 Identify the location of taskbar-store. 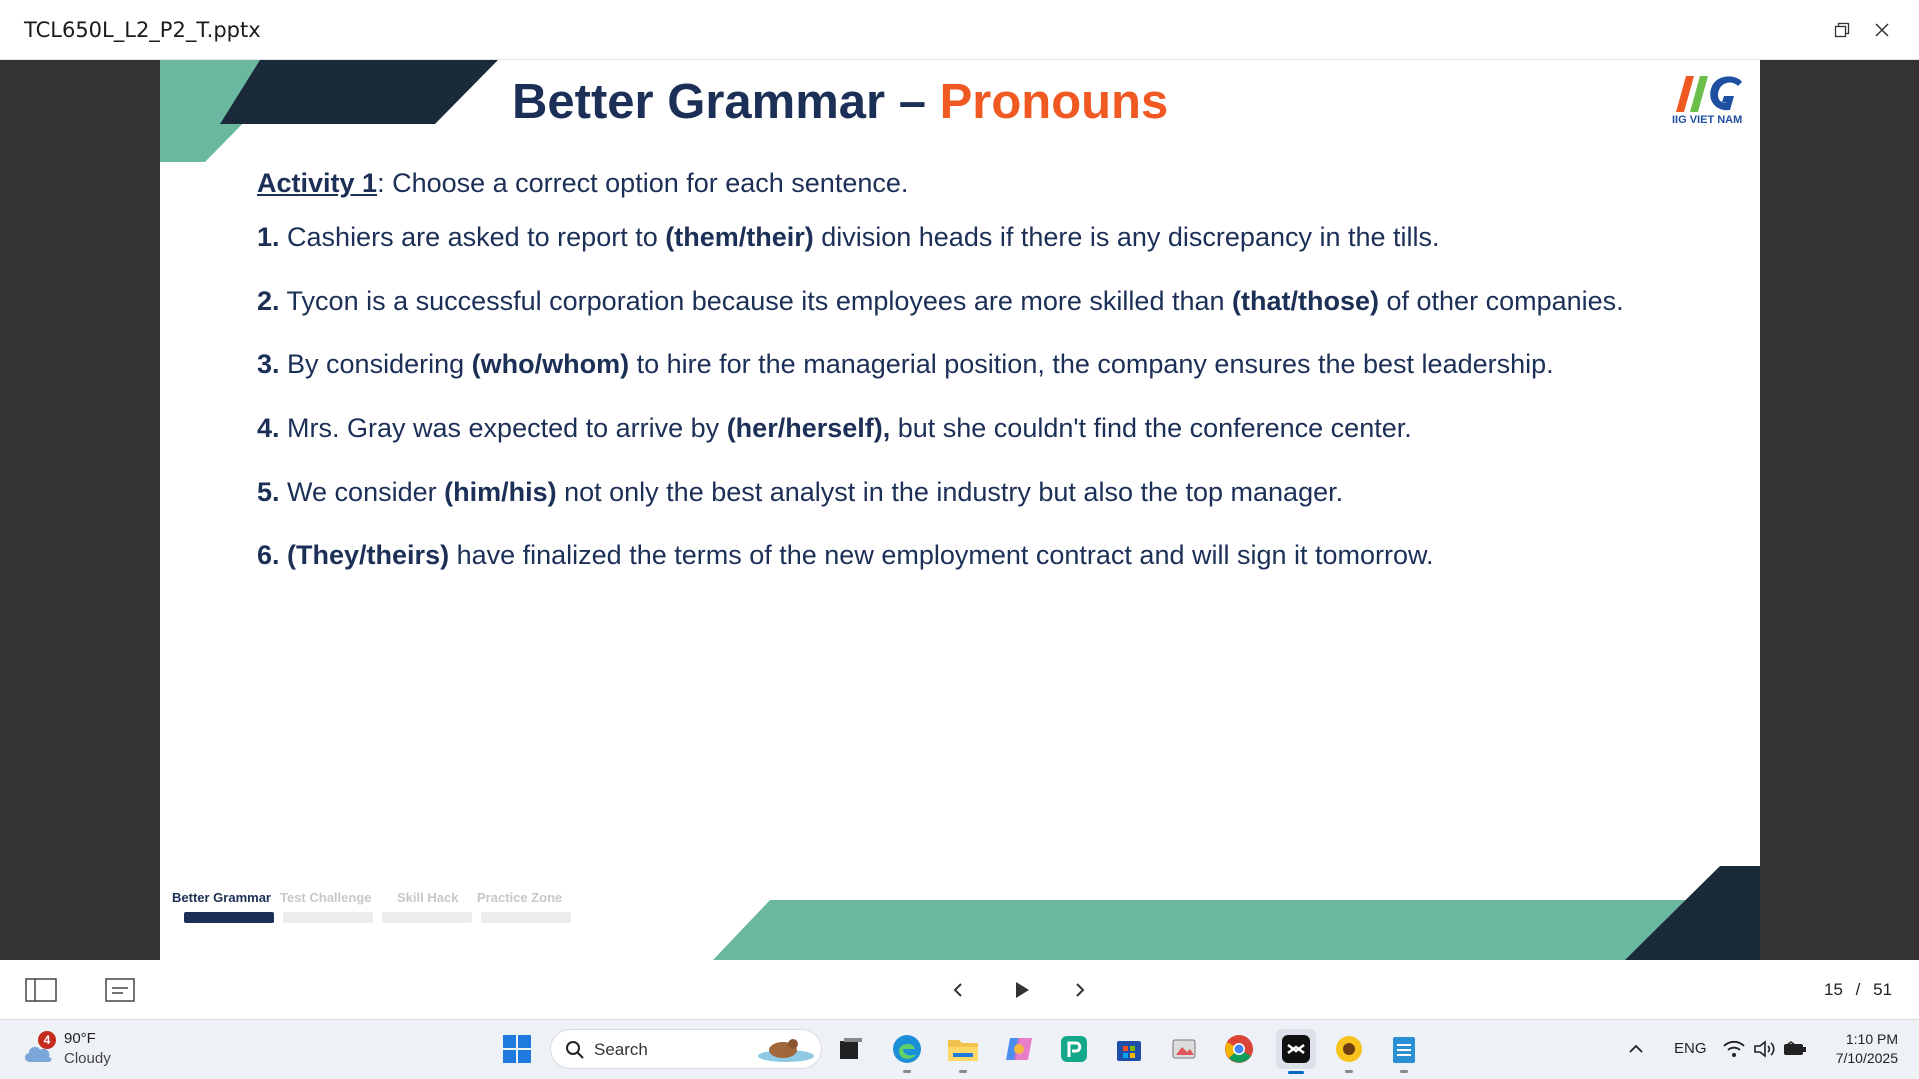
(1129, 1049).